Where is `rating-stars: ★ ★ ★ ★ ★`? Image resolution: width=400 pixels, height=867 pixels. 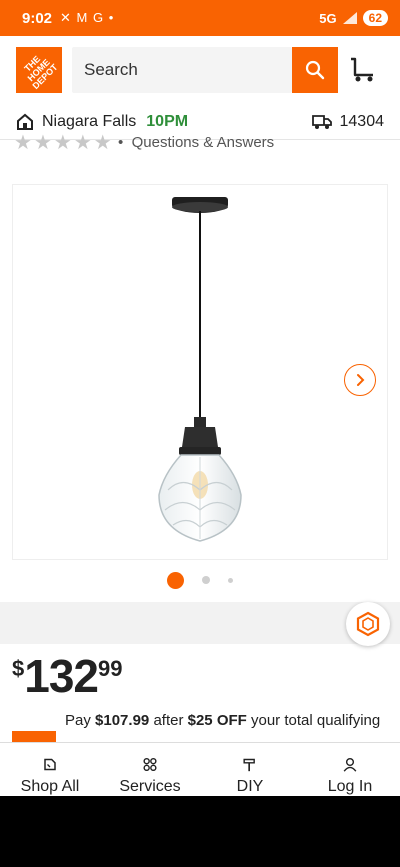
rating-stars: ★ ★ ★ ★ ★ is located at coordinates (63, 142).